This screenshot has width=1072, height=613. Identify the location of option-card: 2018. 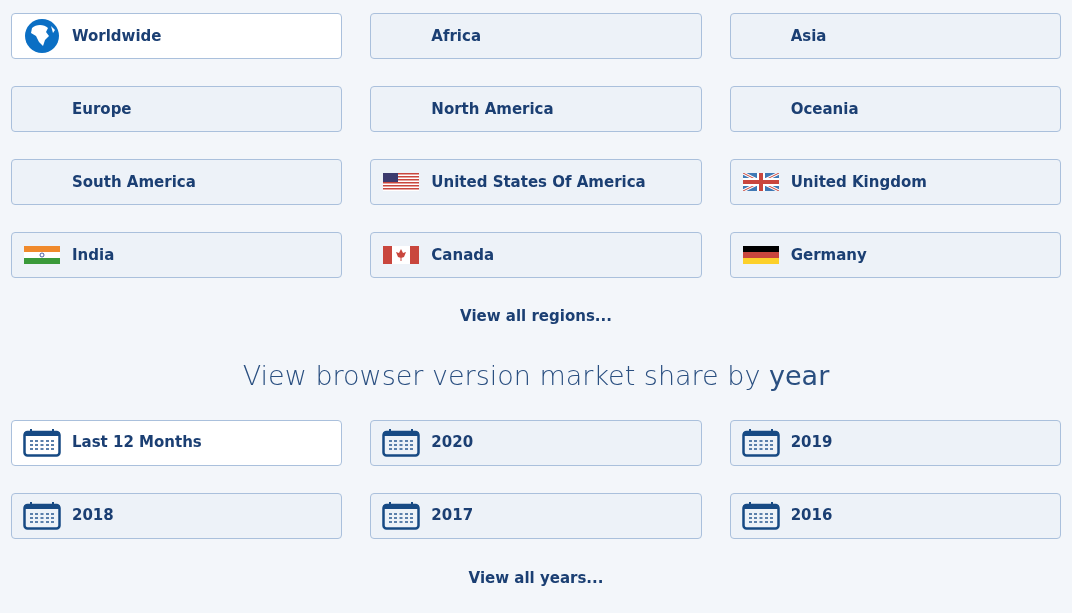
(177, 515).